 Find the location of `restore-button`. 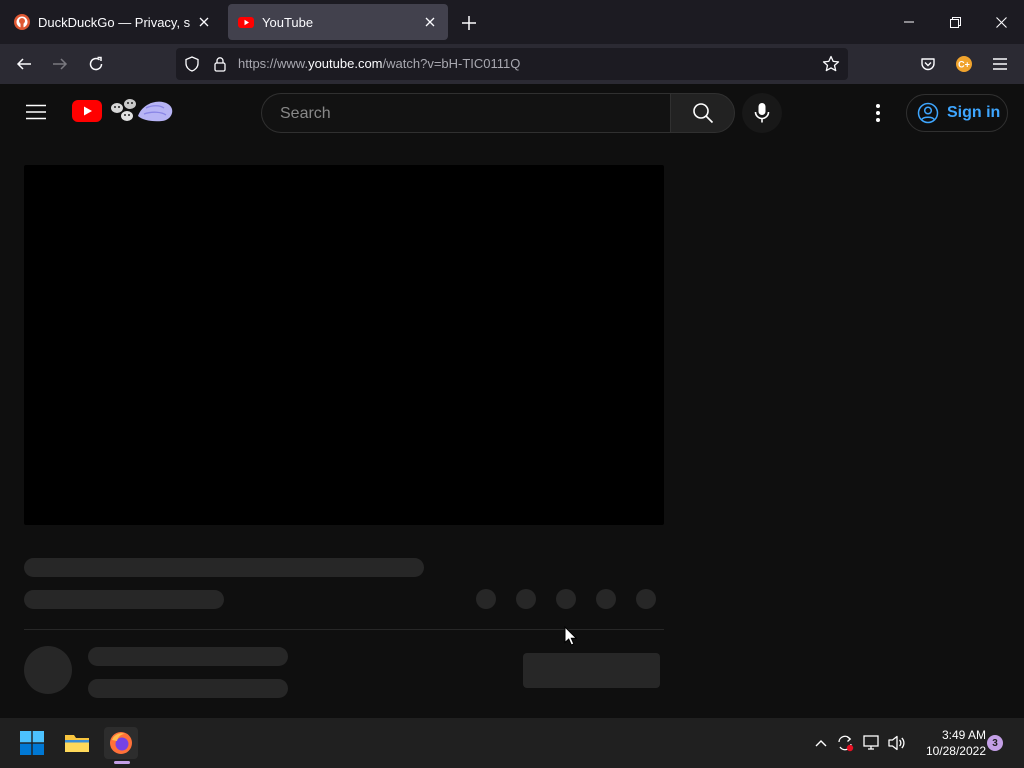

restore-button is located at coordinates (955, 22).